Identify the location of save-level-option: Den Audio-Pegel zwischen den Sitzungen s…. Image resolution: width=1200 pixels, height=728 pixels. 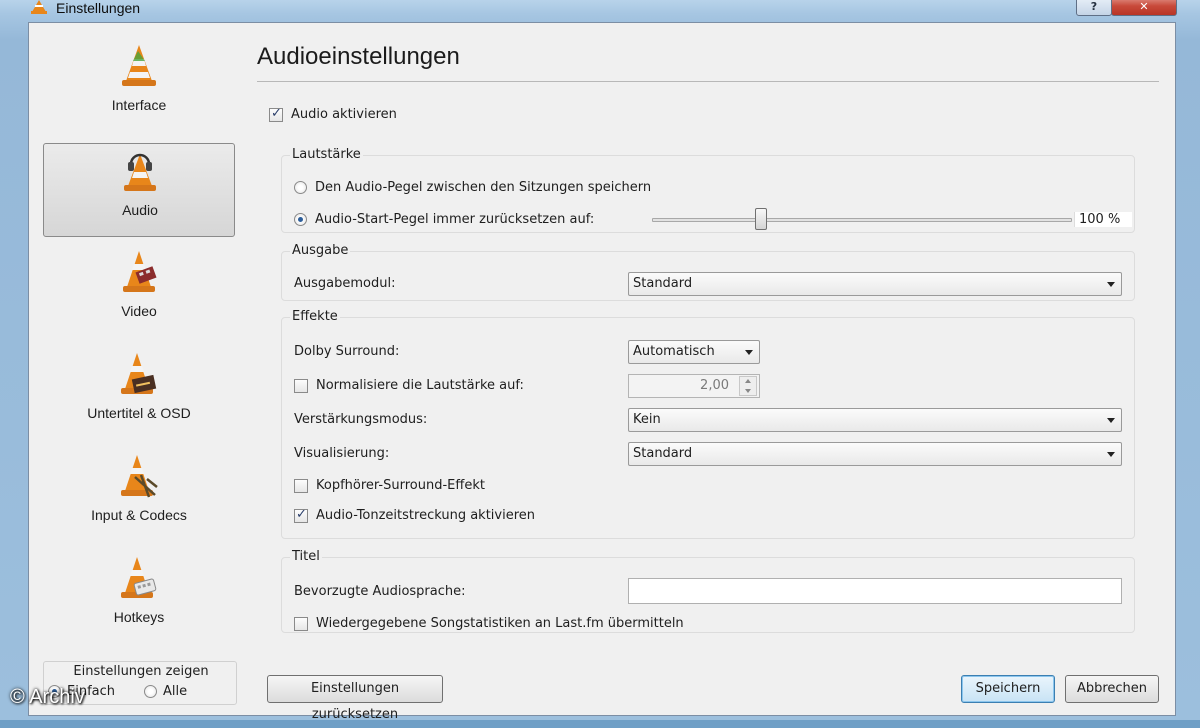
(472, 187).